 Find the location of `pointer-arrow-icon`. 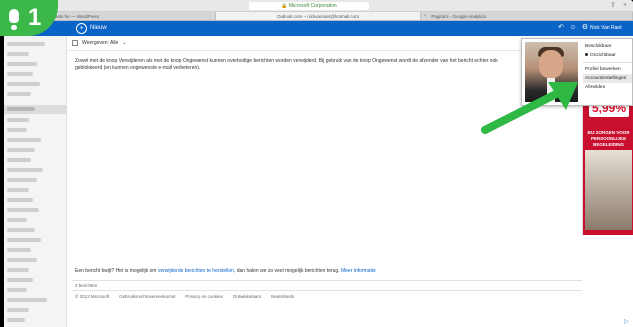

pointer-arrow-icon is located at coordinates (529, 108).